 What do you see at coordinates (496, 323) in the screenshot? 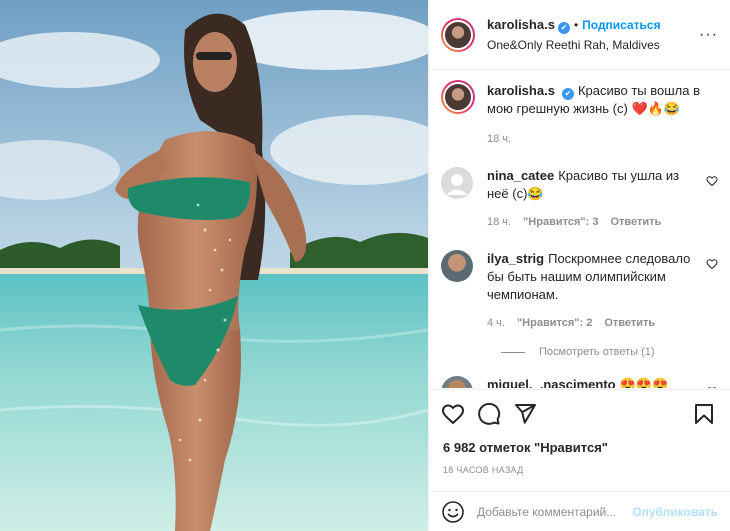
I see `comment-time: 4 ч.` at bounding box center [496, 323].